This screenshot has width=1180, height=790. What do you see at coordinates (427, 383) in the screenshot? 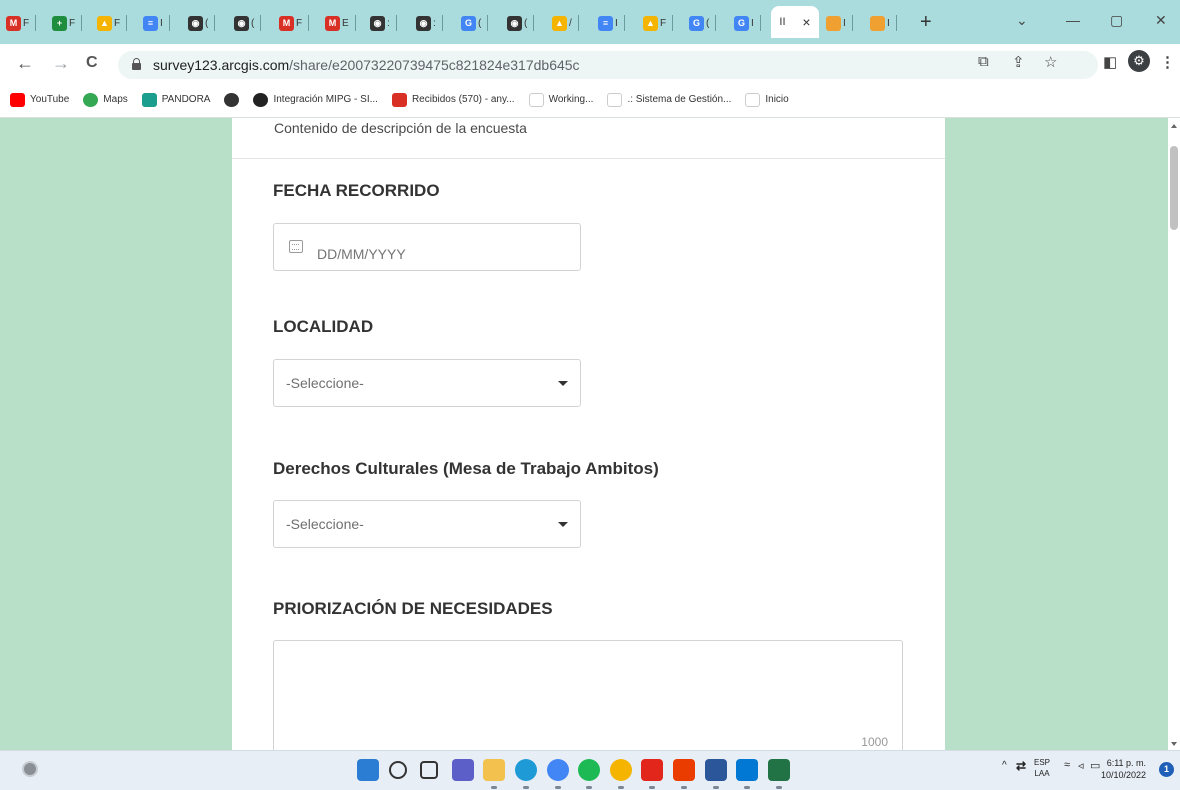
I see `localidad-select: -Seleccione-` at bounding box center [427, 383].